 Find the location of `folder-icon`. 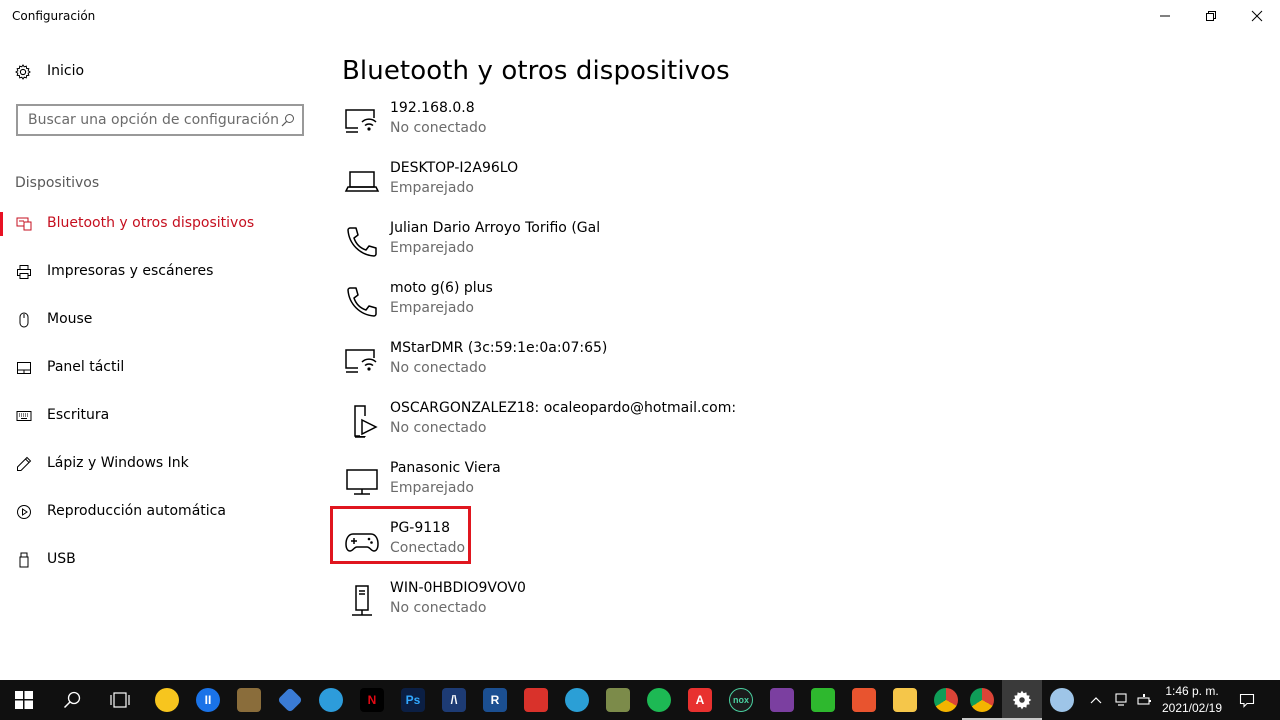

folder-icon is located at coordinates (905, 700).